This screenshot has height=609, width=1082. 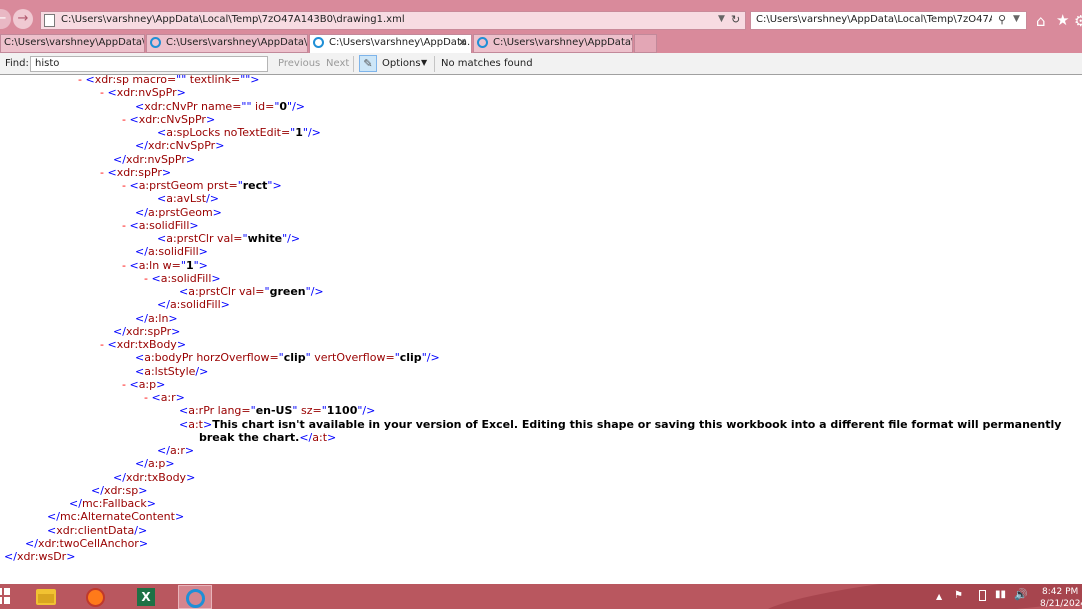 What do you see at coordinates (1060, 592) in the screenshot?
I see `clock-time: 8:42 PM` at bounding box center [1060, 592].